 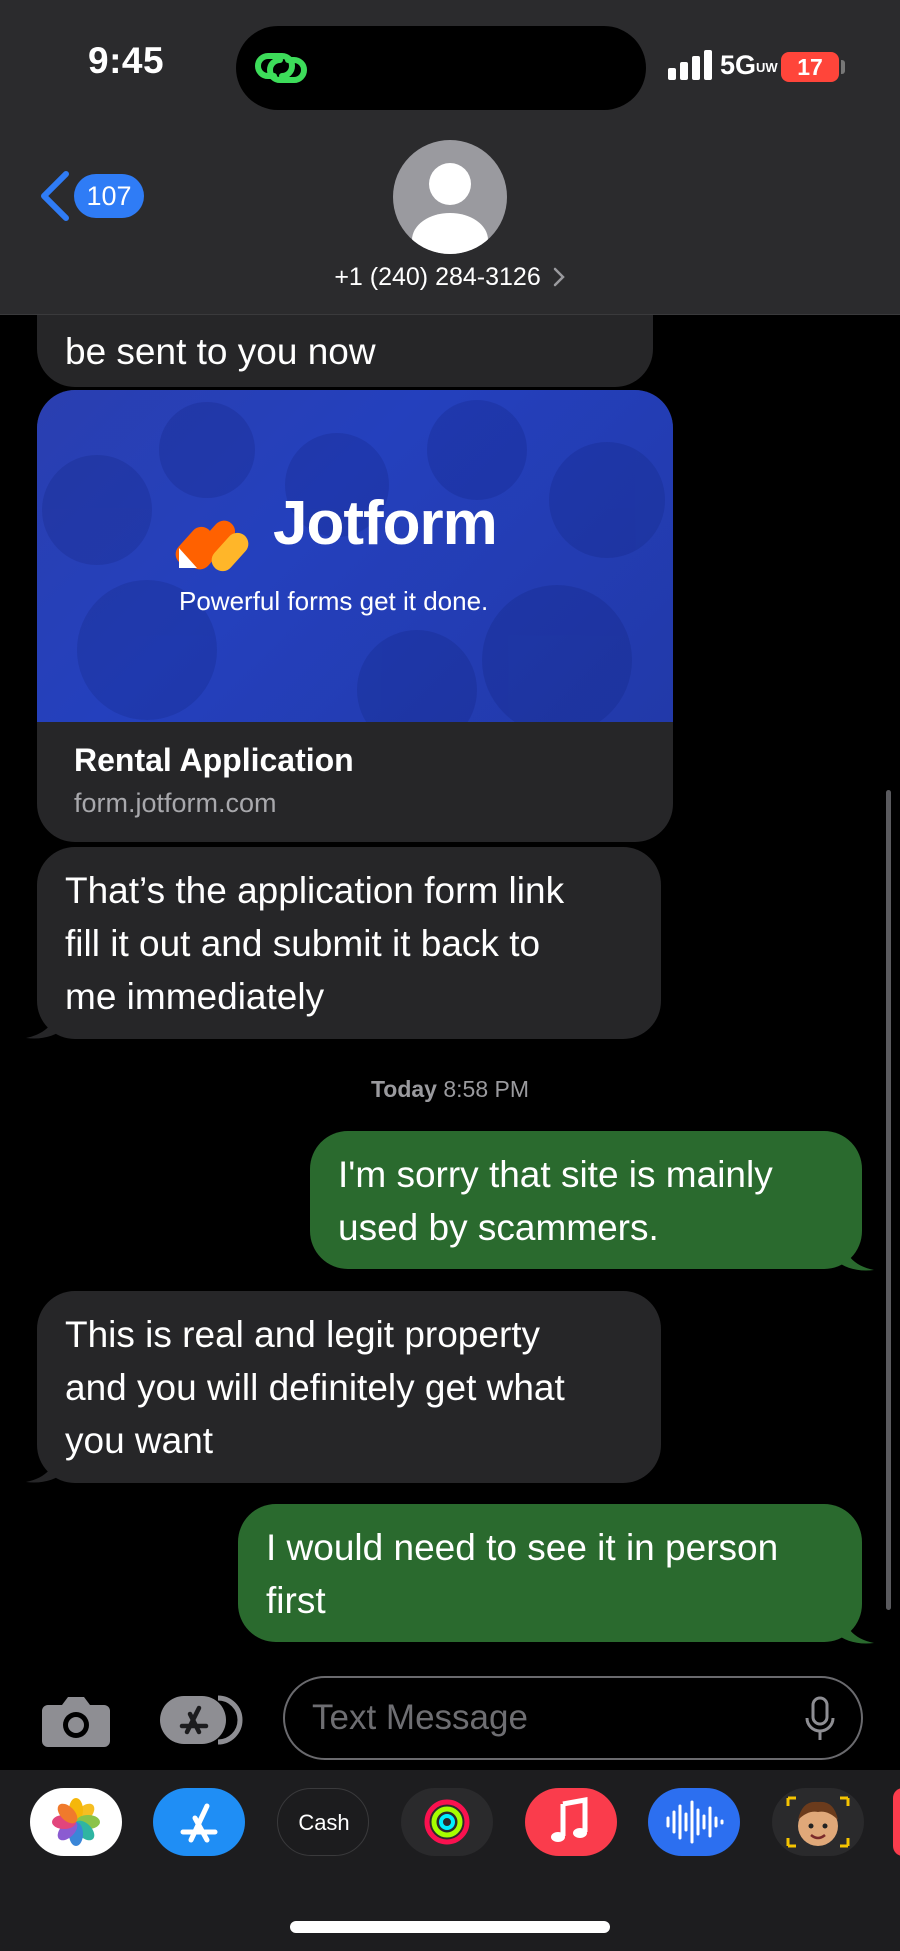 What do you see at coordinates (214, 760) in the screenshot?
I see `link-title: Rental Application` at bounding box center [214, 760].